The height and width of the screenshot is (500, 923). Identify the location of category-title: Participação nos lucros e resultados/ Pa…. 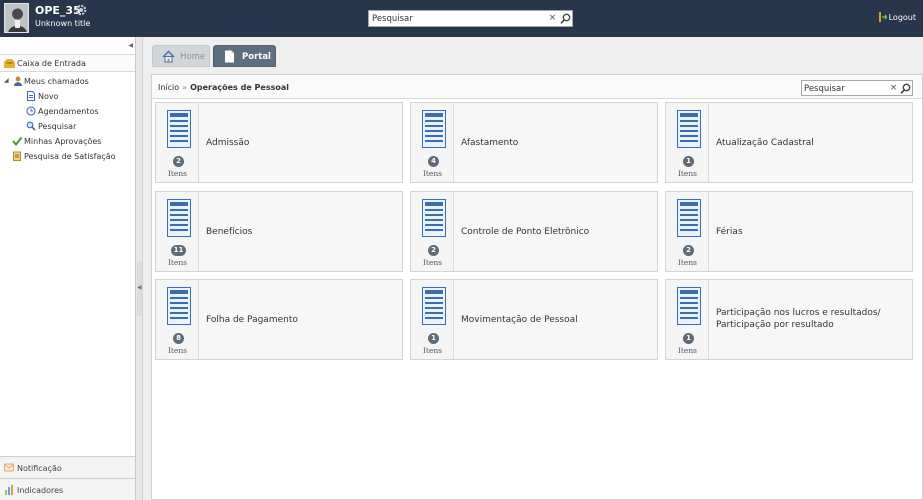
(808, 319).